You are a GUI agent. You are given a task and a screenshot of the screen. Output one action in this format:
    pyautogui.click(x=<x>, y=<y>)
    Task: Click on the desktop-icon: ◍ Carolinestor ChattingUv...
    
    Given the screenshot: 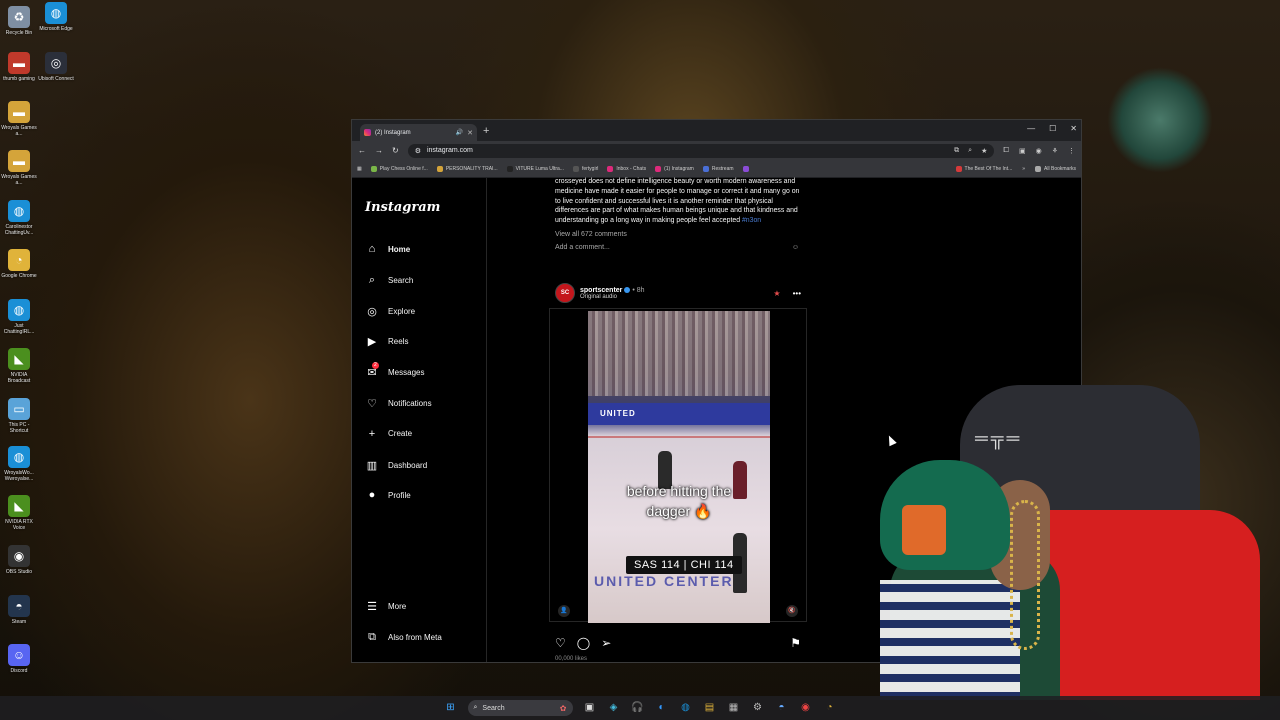 What is the action you would take?
    pyautogui.click(x=19, y=218)
    